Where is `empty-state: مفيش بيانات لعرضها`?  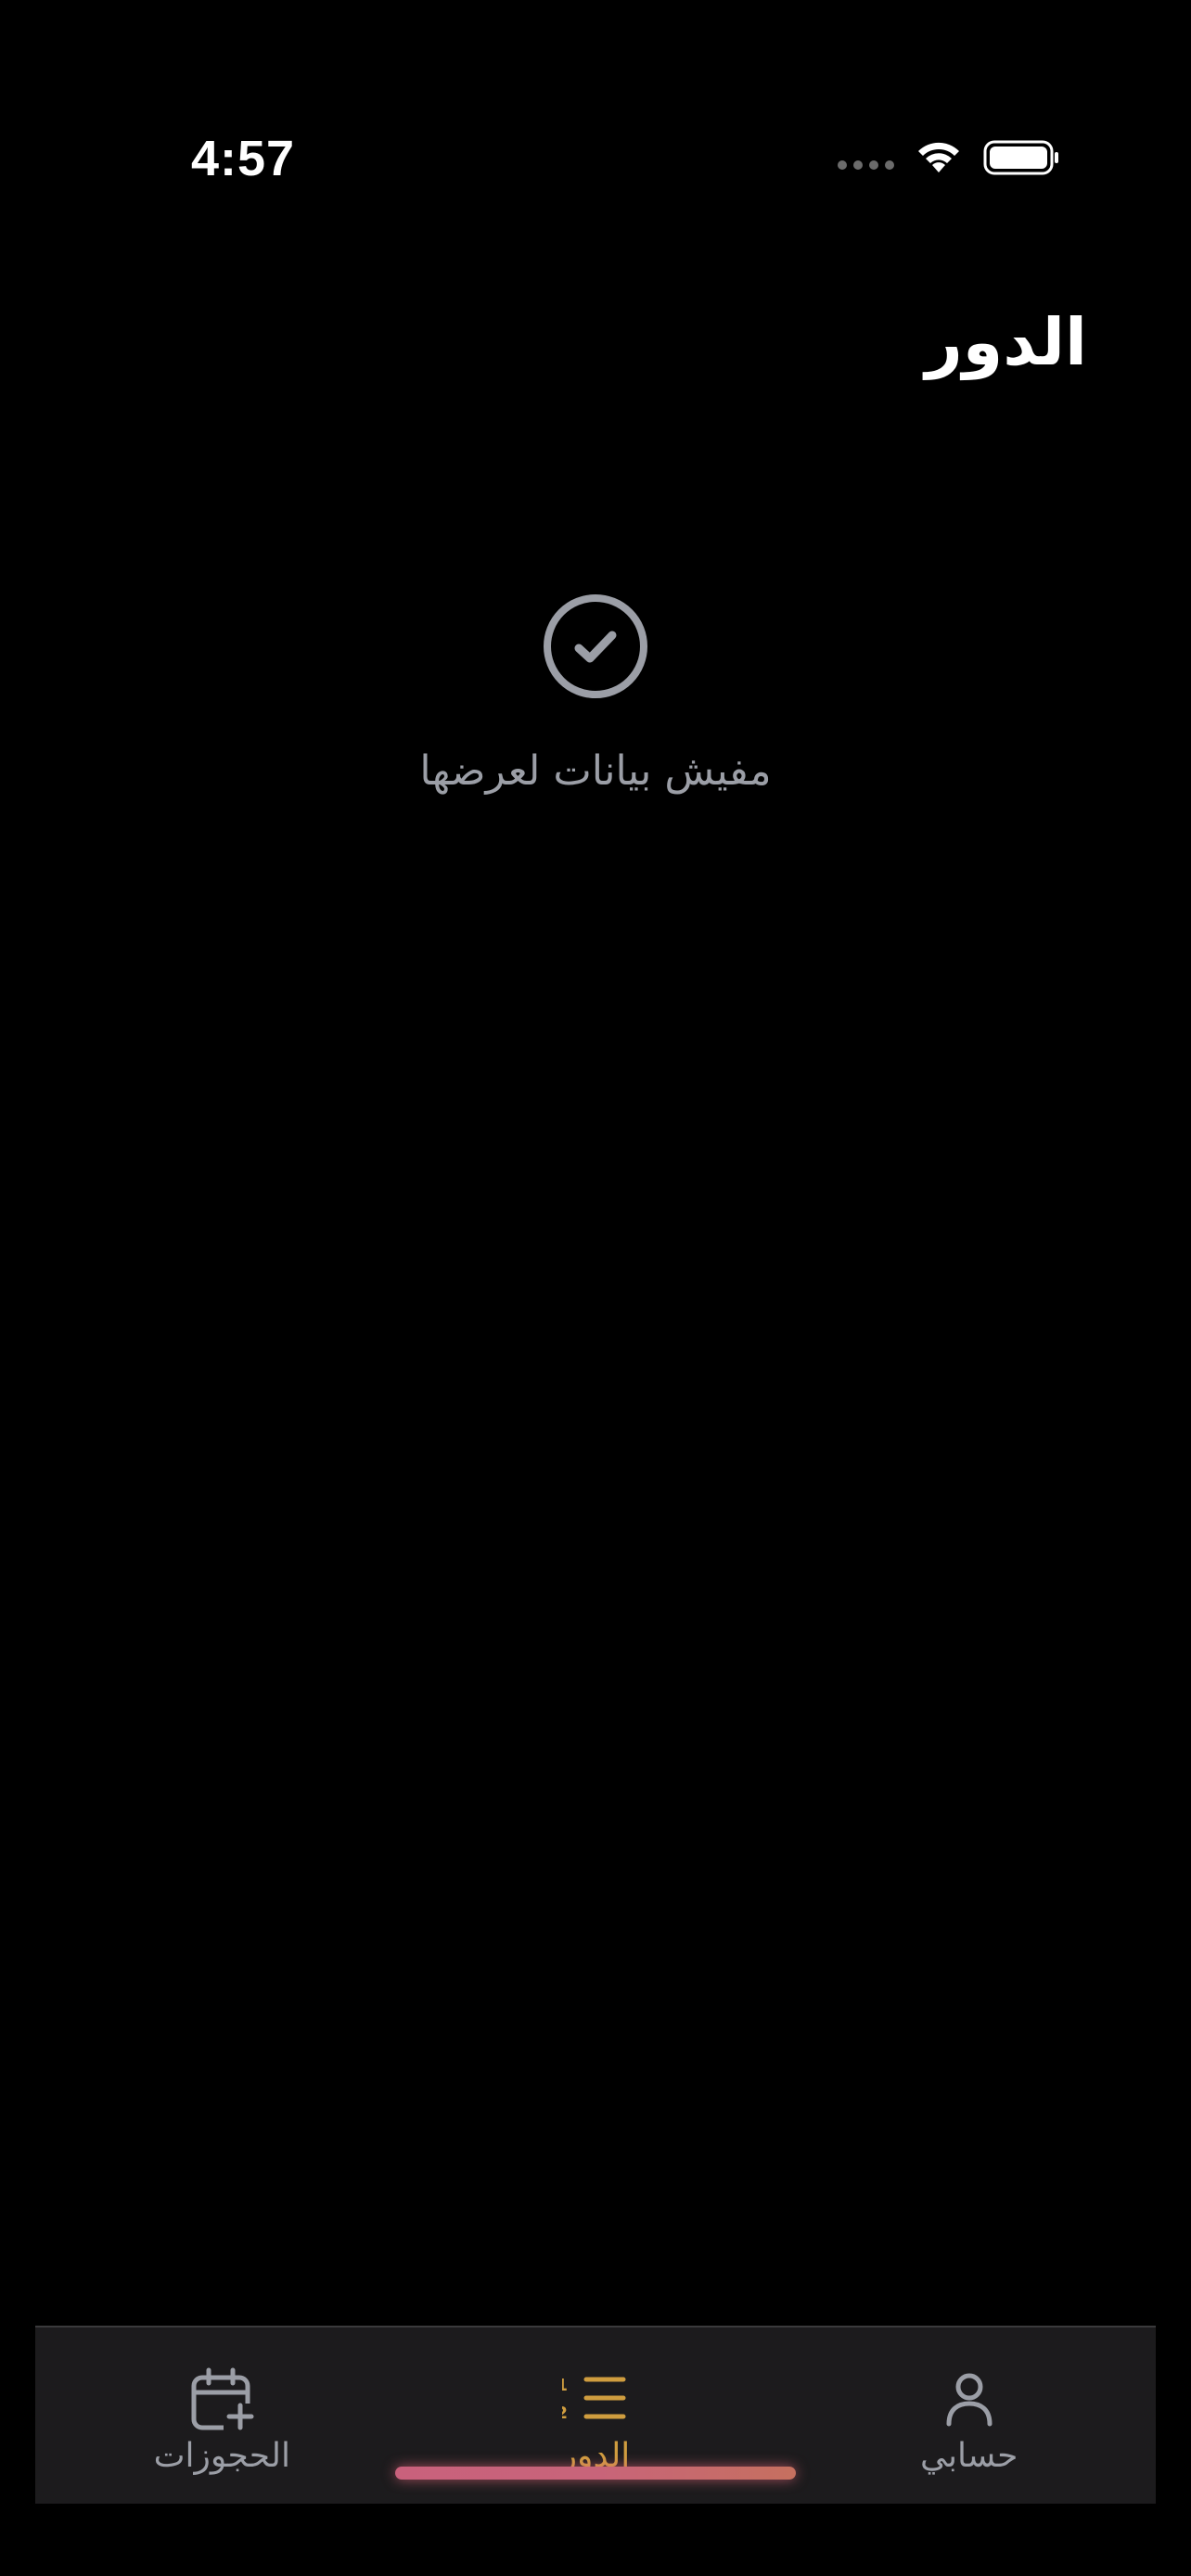 empty-state: مفيش بيانات لعرضها is located at coordinates (595, 694).